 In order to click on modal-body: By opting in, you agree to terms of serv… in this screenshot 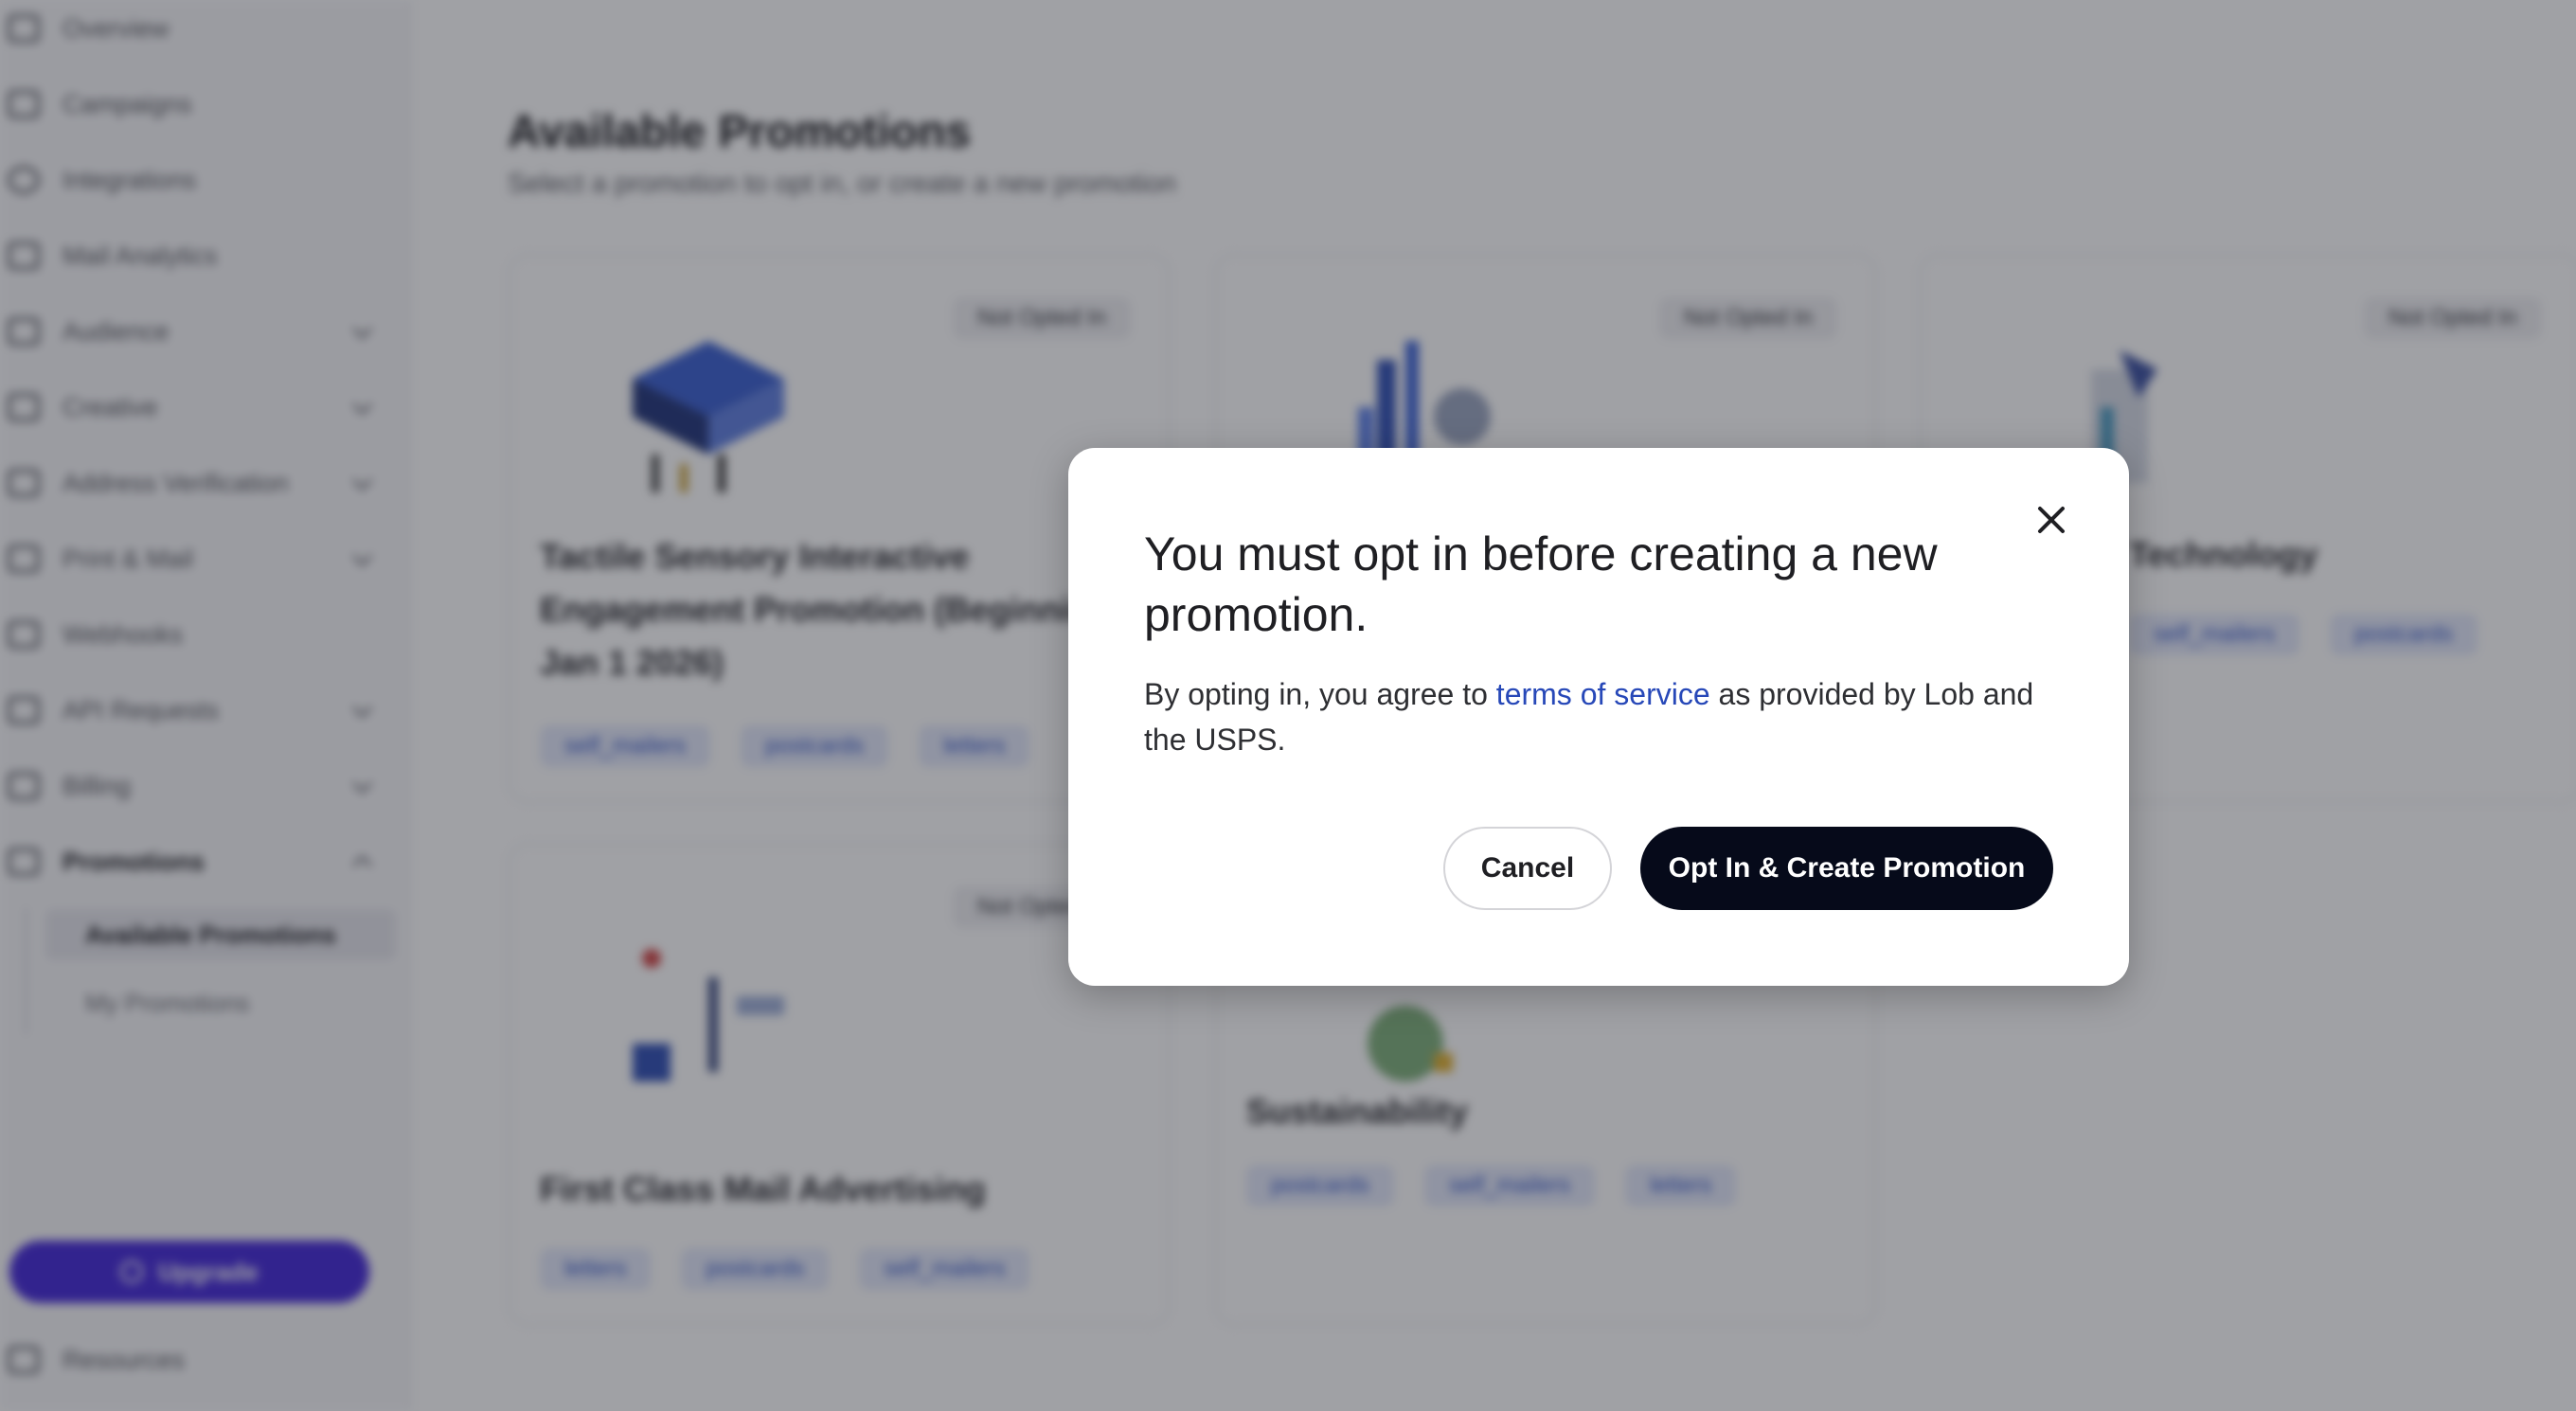, I will do `click(1598, 716)`.